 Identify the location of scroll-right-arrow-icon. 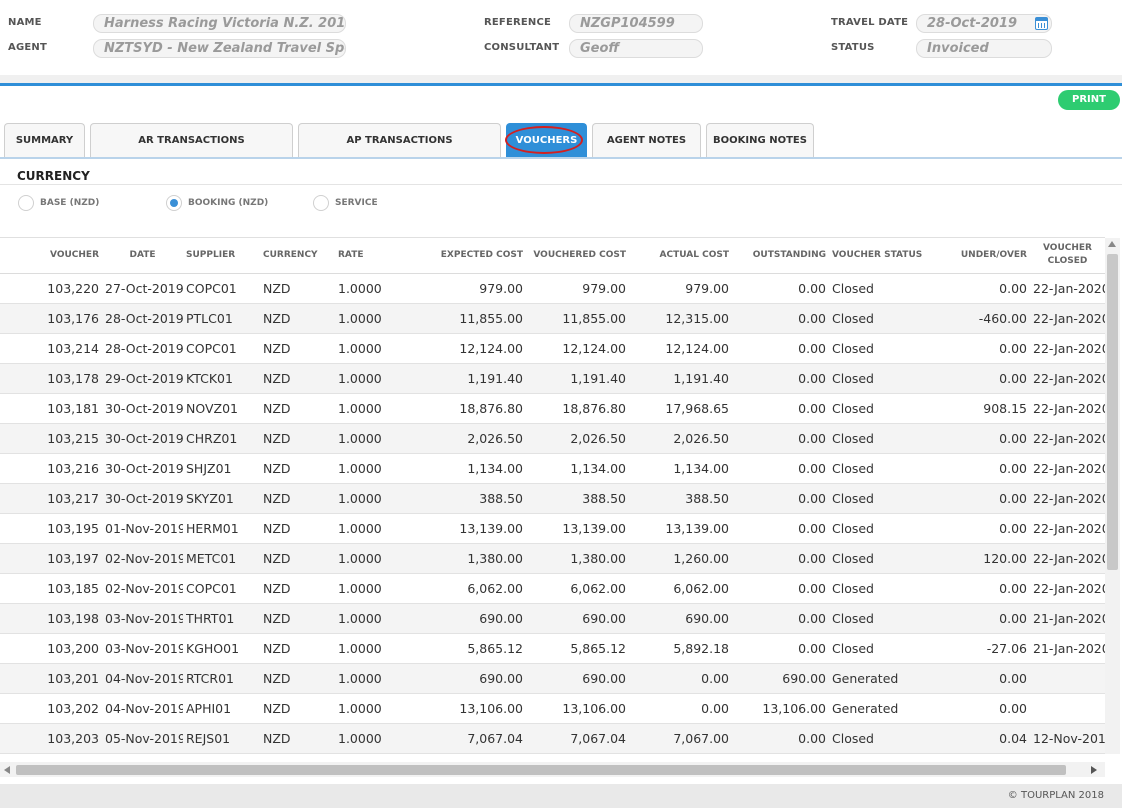
(1094, 770).